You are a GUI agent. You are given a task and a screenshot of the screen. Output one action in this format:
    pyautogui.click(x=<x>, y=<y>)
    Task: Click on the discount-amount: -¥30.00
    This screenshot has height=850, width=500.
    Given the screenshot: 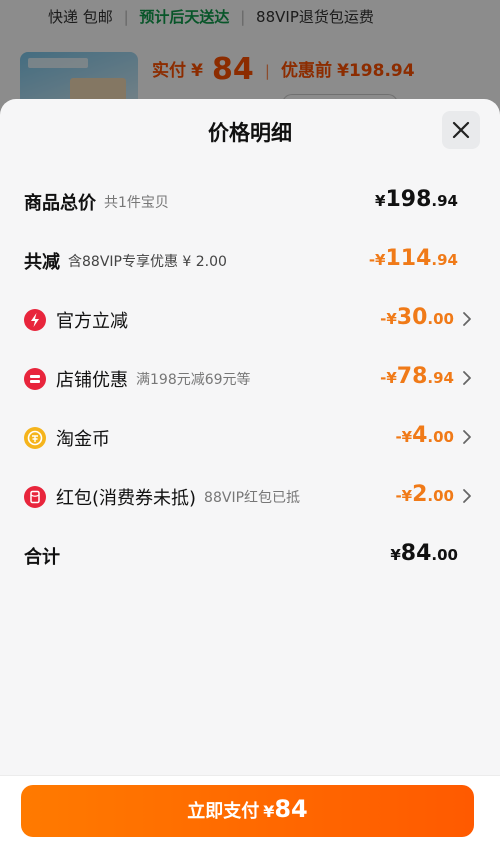 What is the action you would take?
    pyautogui.click(x=417, y=317)
    